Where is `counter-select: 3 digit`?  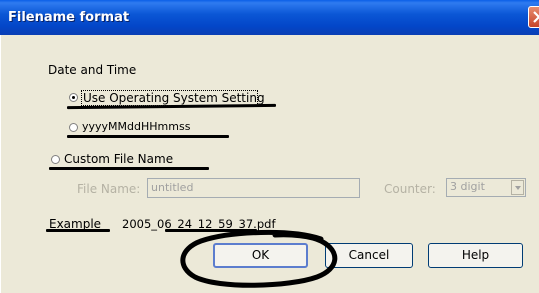
counter-select: 3 digit is located at coordinates (486, 187).